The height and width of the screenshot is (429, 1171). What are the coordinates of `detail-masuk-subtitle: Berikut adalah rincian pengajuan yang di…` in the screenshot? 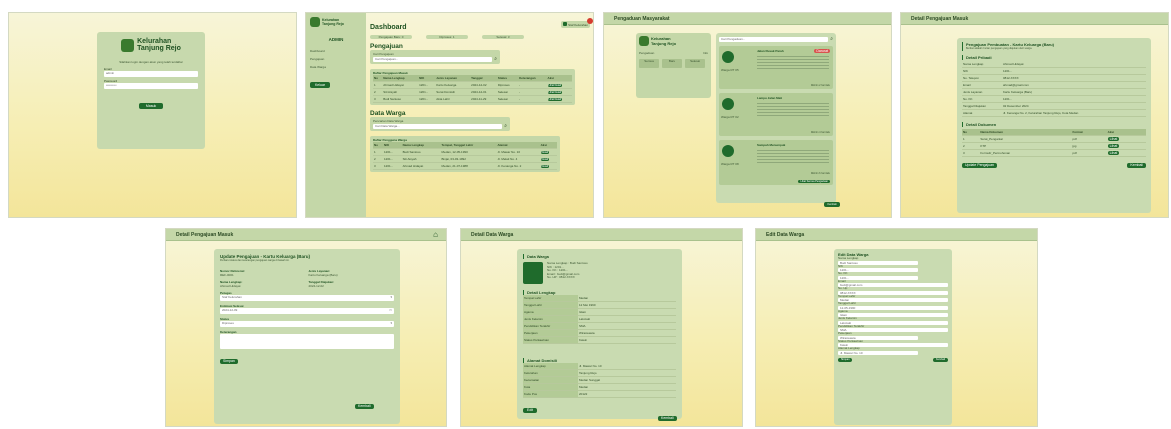 It's located at (999, 48).